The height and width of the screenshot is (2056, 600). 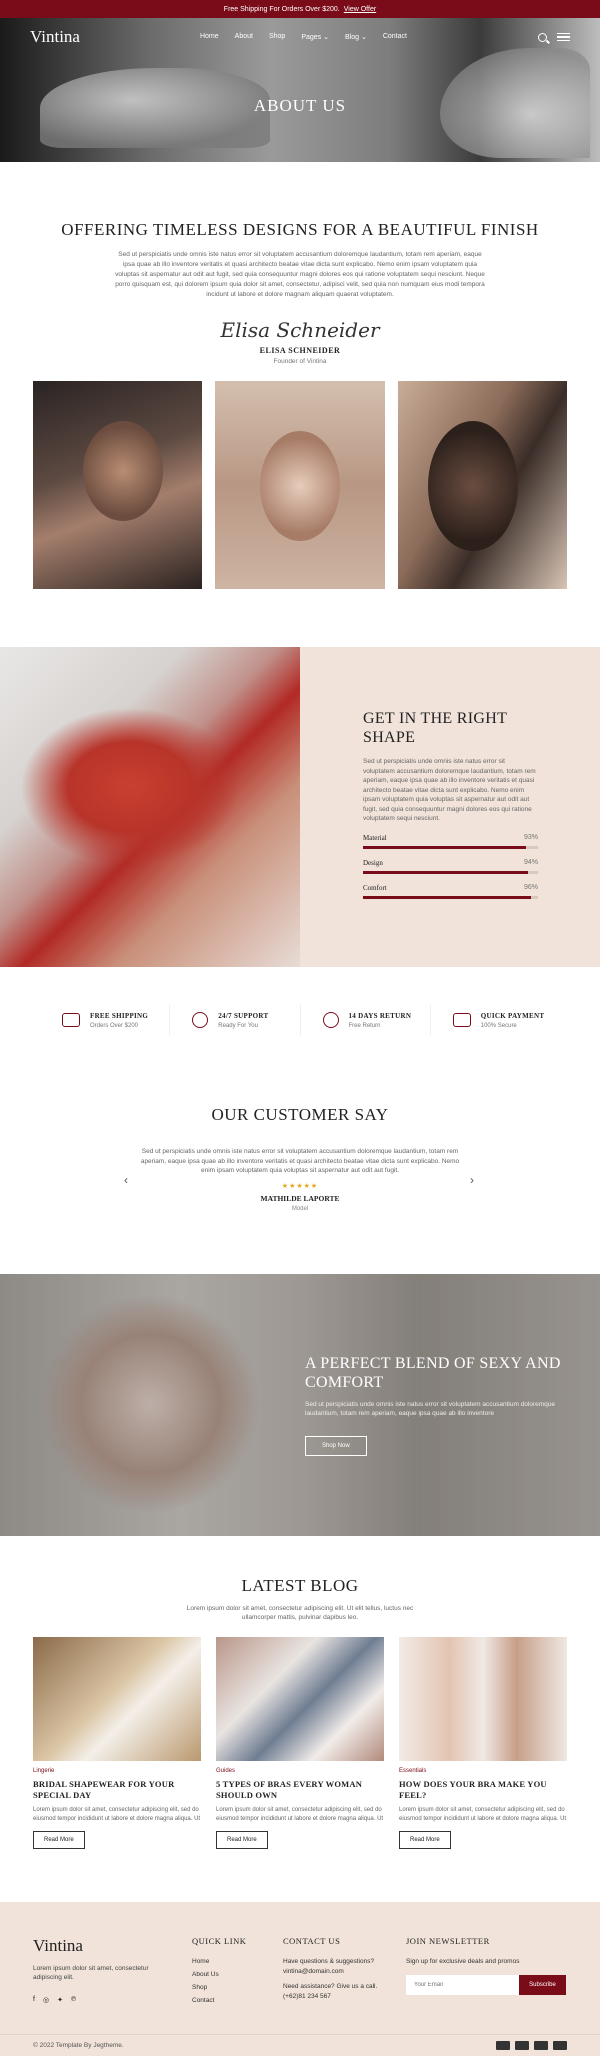 What do you see at coordinates (300, 1790) in the screenshot?
I see `blog-title: 5 TYPES OF BRAS EVERY WOMAN SHOULD OWN` at bounding box center [300, 1790].